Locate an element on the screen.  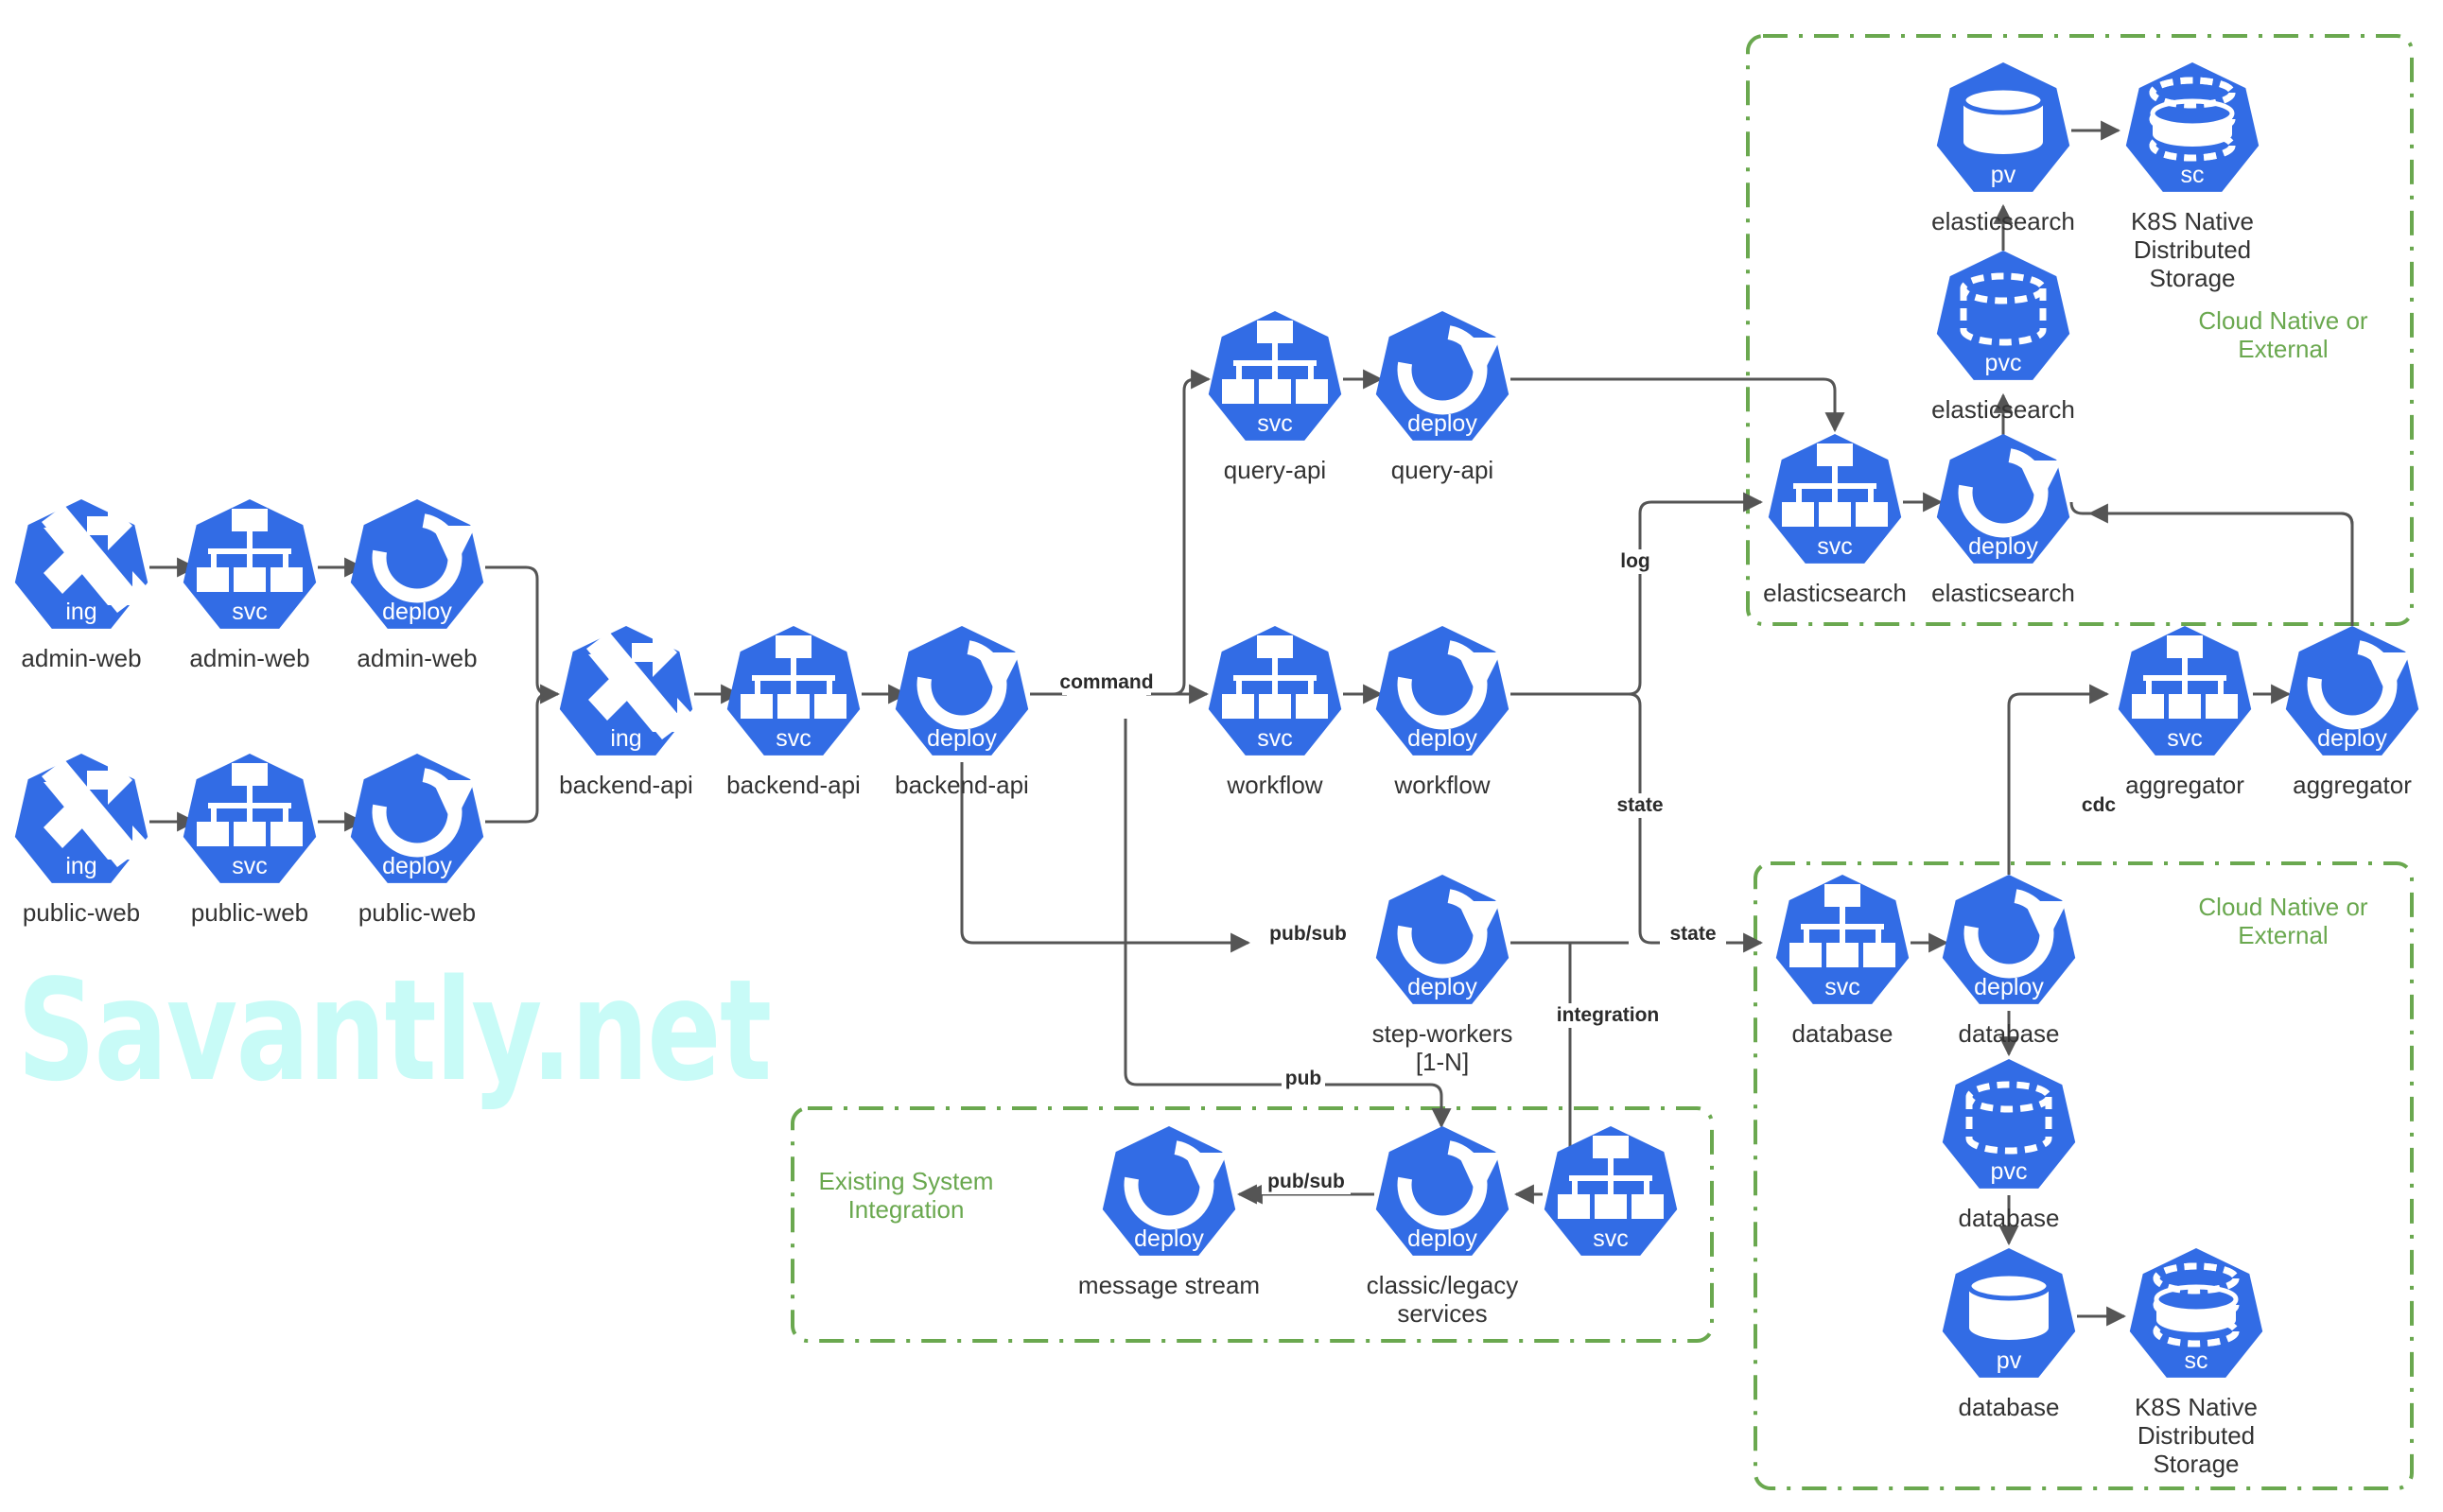
node-classic-legacy: deploy classic/legacyservices is located at coordinates (1443, 1227).